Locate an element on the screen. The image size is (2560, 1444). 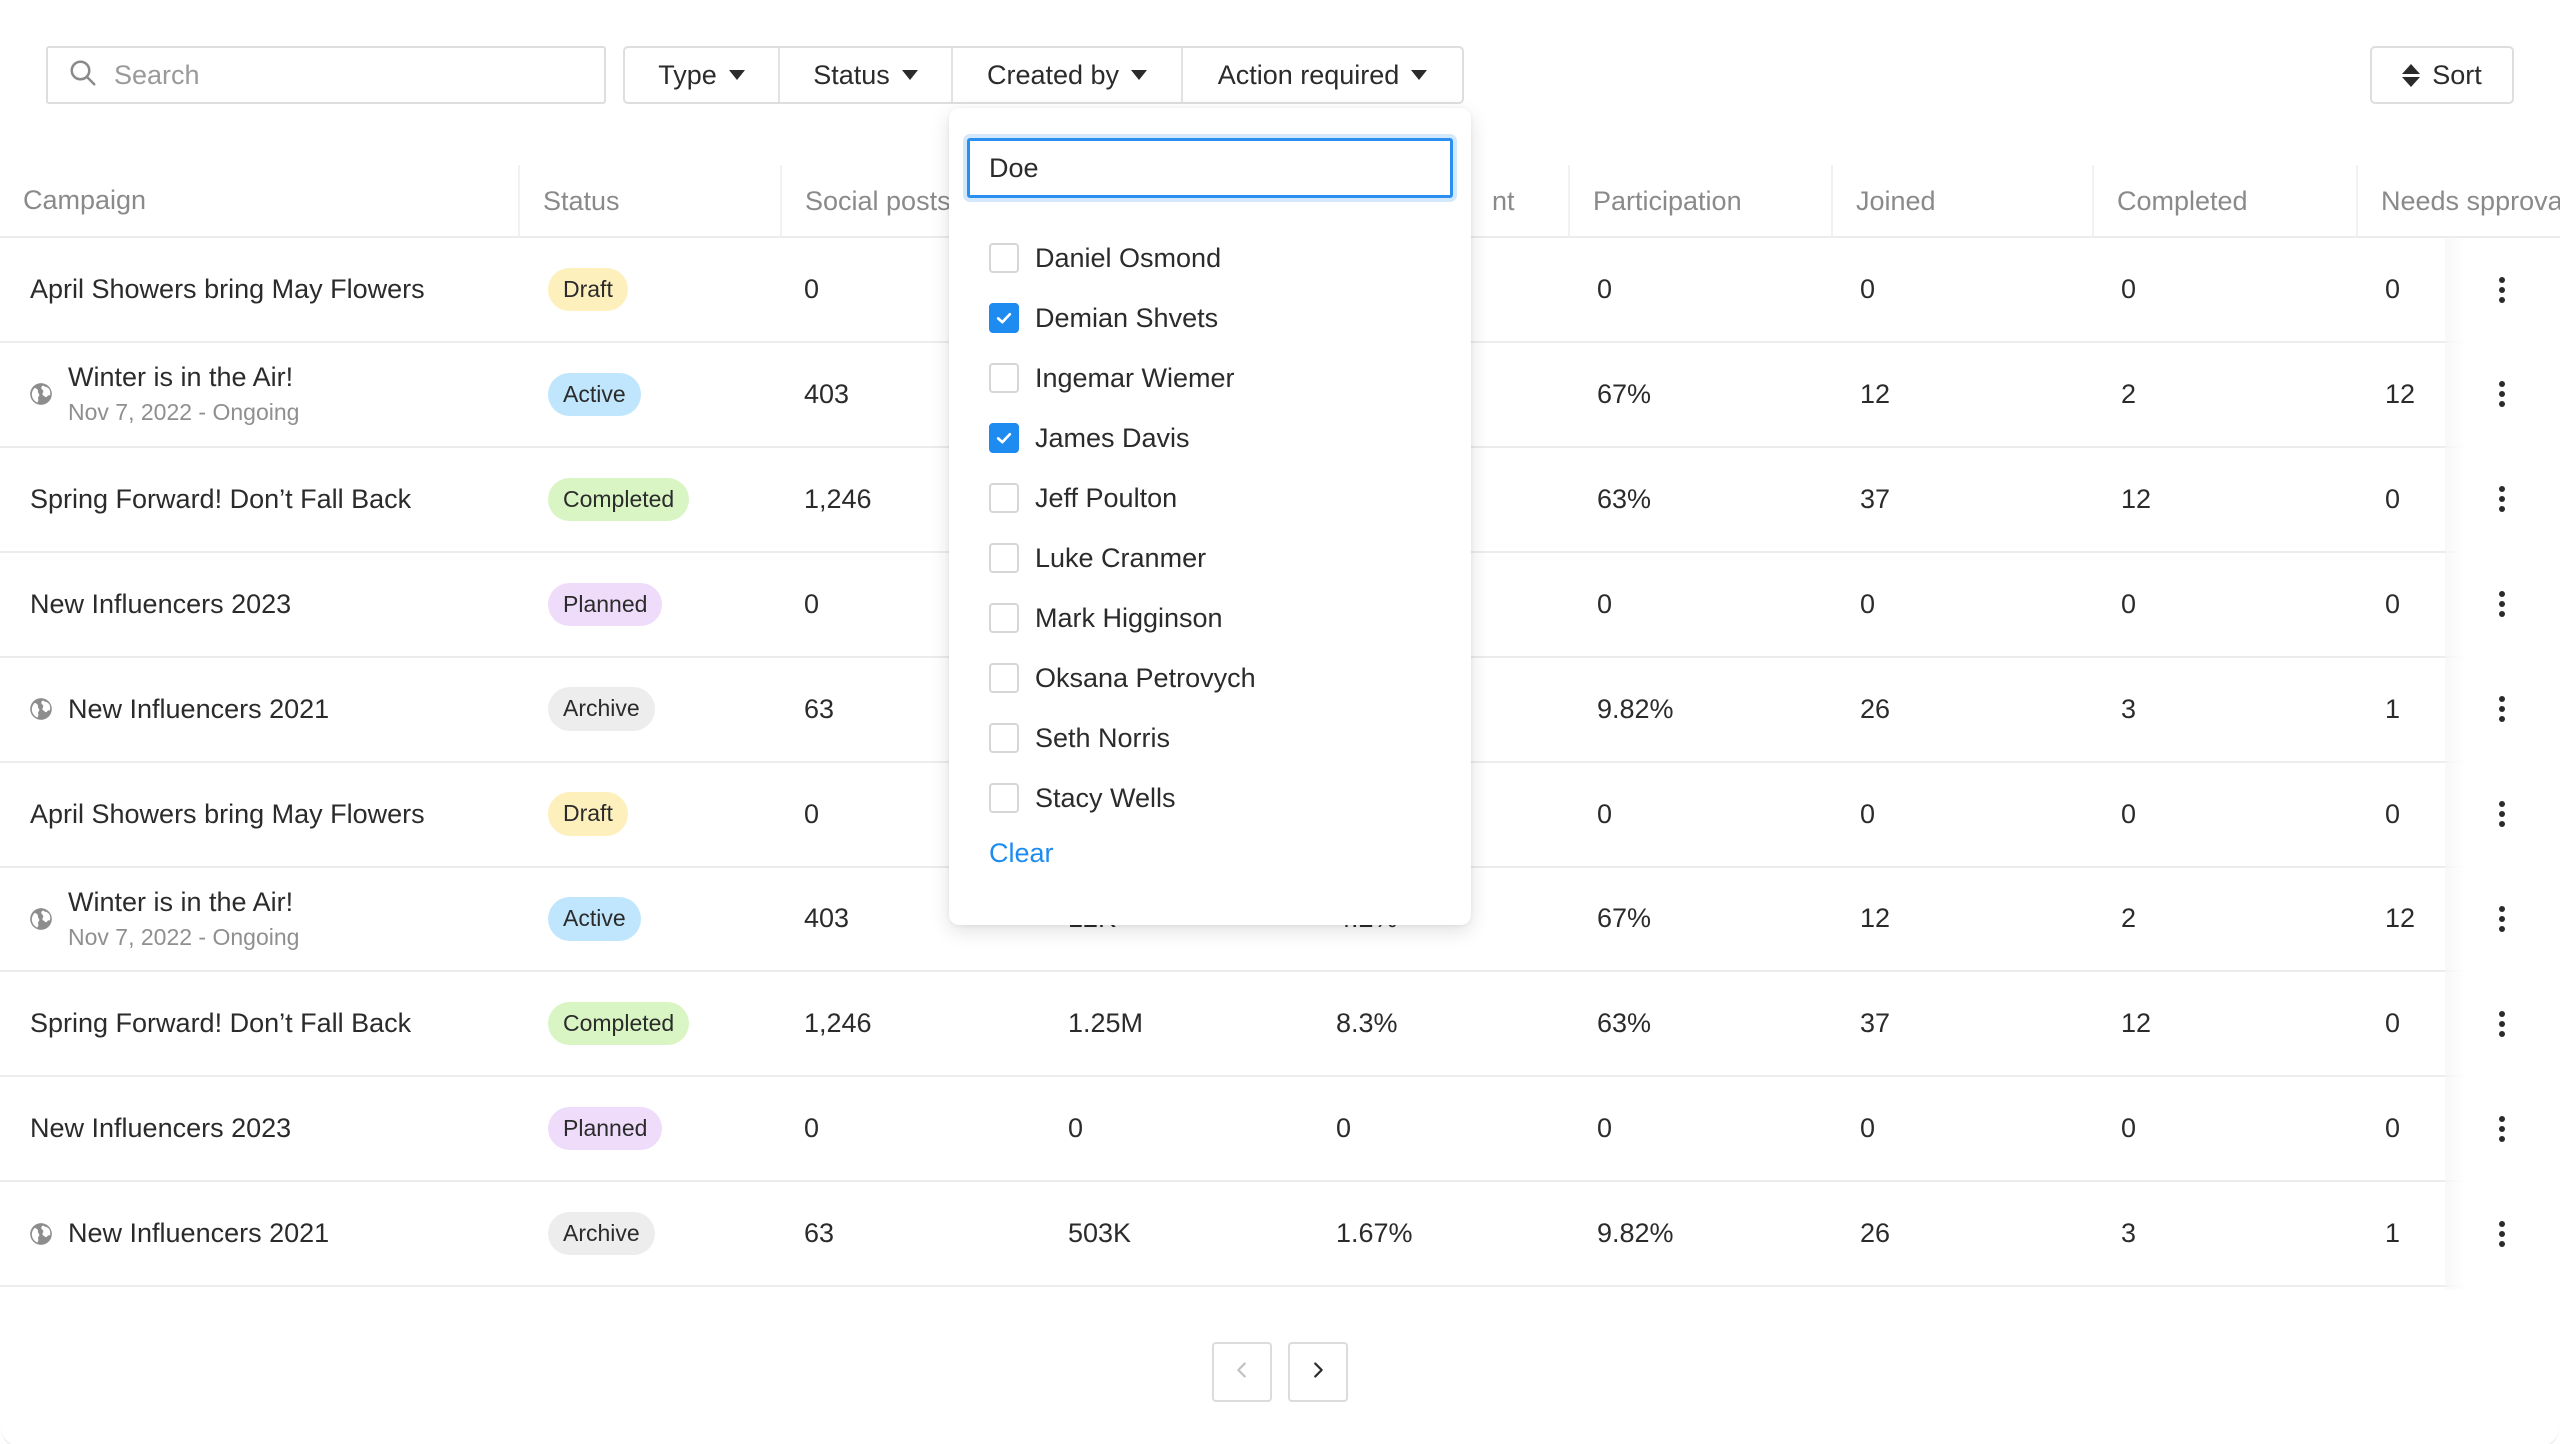
search-box is located at coordinates (326, 75).